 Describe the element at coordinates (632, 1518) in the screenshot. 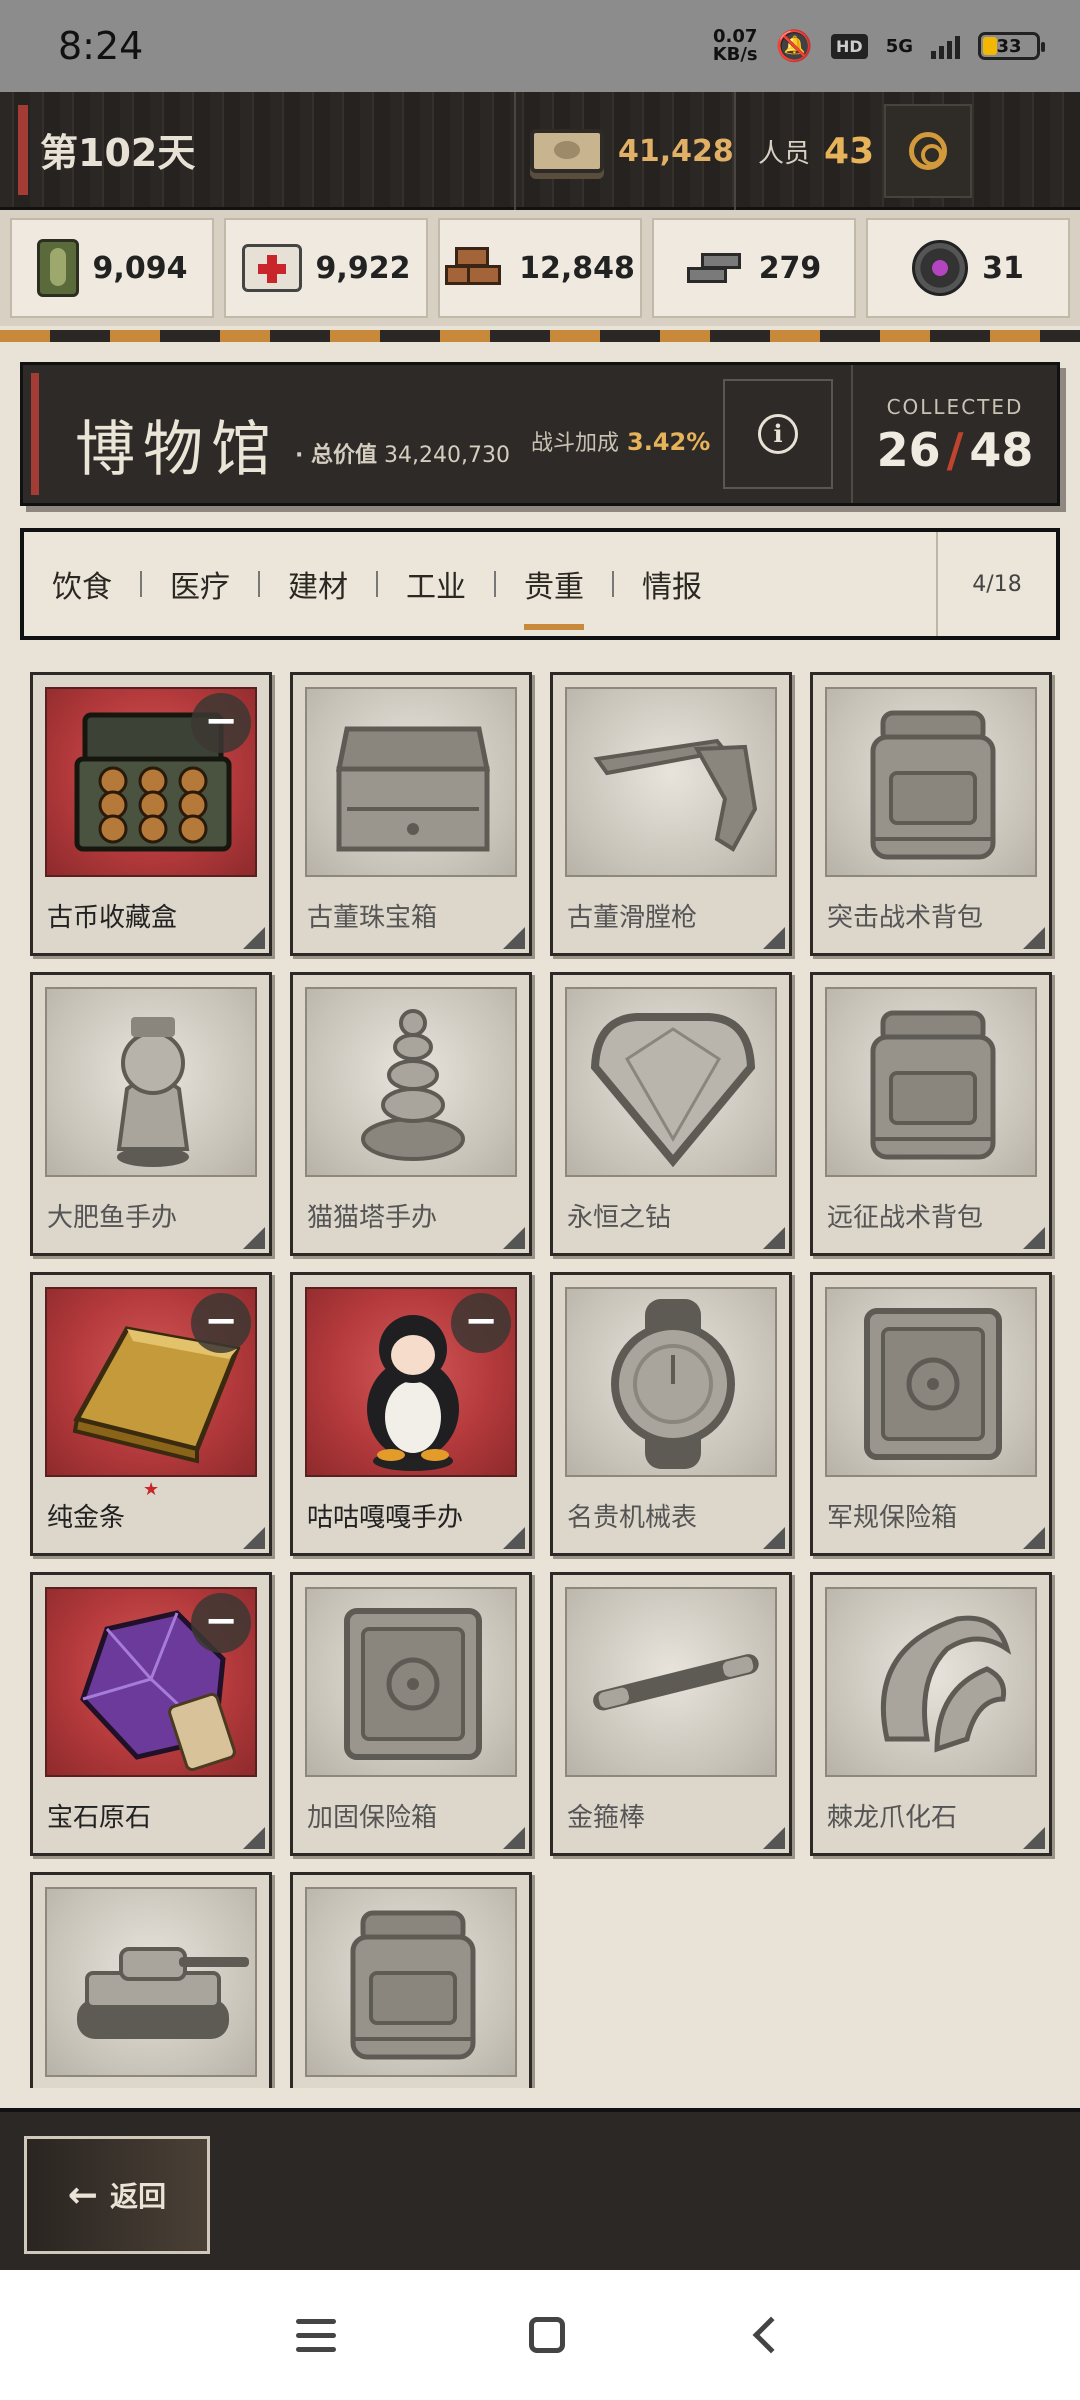

I see `item-name: 名贵机械表` at that location.